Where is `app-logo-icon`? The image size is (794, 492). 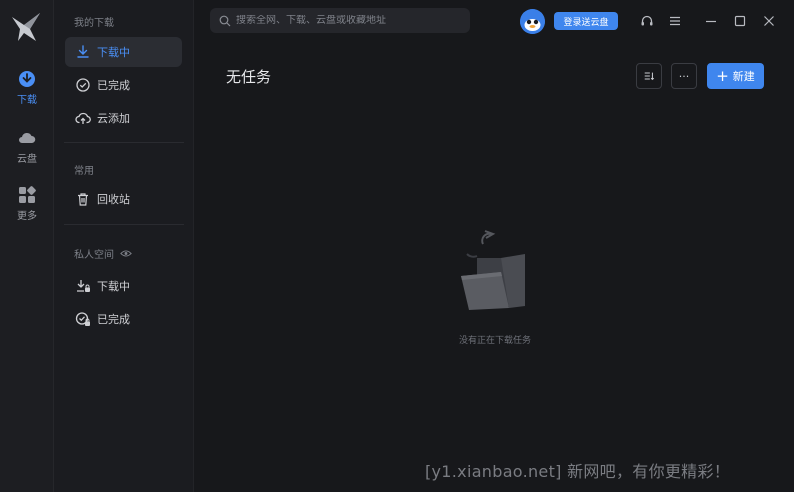 app-logo-icon is located at coordinates (26, 28).